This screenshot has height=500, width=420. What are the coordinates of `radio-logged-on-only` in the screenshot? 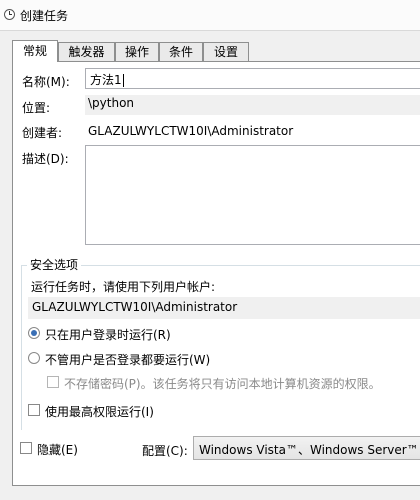 It's located at (34, 333).